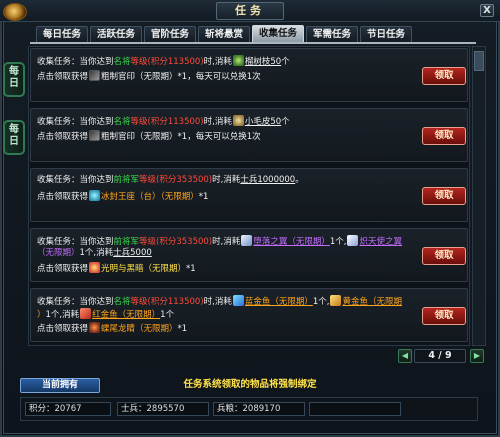  What do you see at coordinates (170, 34) in the screenshot?
I see `tab-rank: 官阶任务` at bounding box center [170, 34].